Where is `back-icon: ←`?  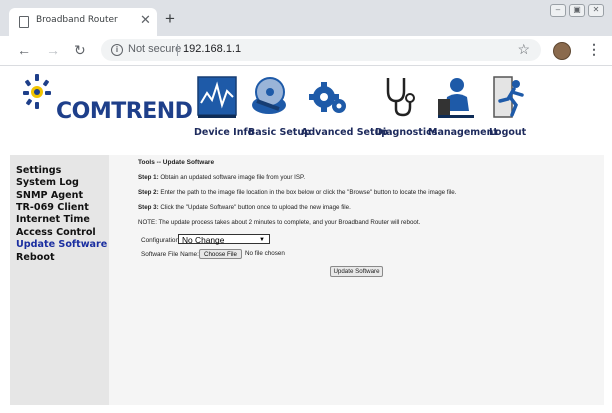 back-icon: ← is located at coordinates (24, 50).